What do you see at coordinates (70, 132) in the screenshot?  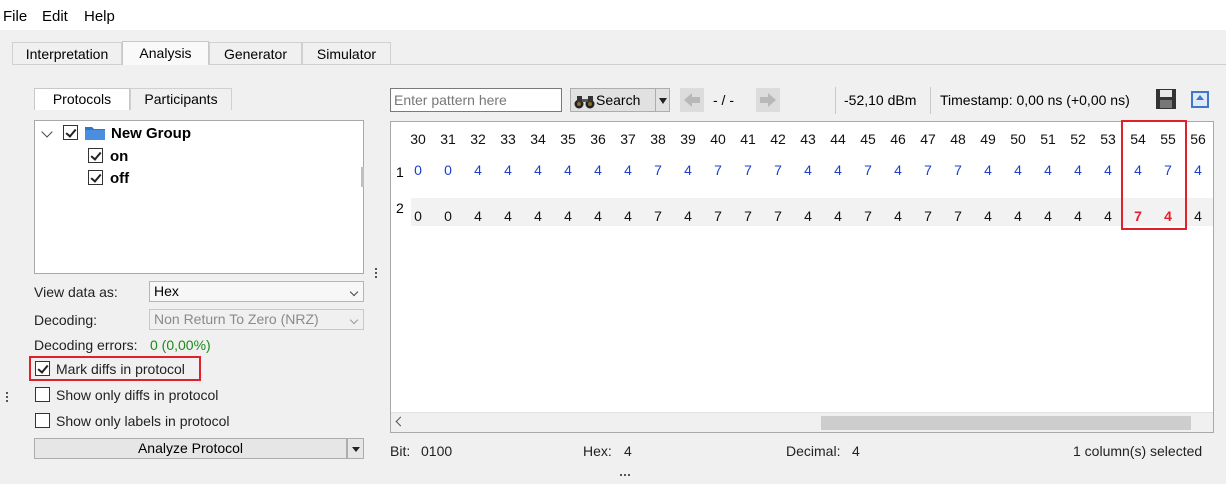 I see `group-checkbox` at bounding box center [70, 132].